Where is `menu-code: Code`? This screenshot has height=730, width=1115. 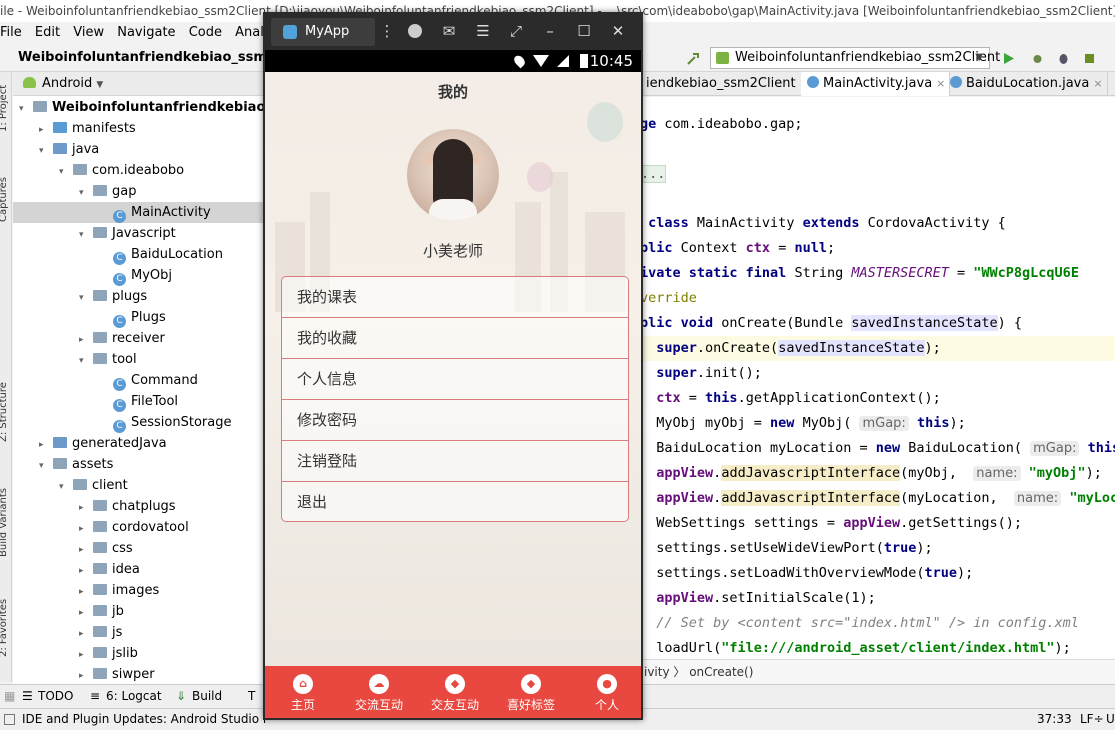 menu-code: Code is located at coordinates (205, 32).